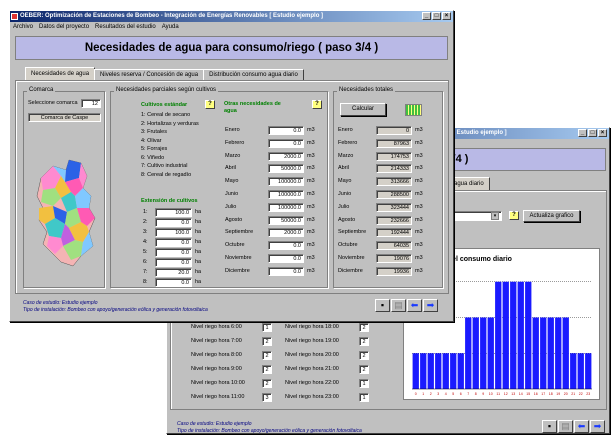  I want to click on otras-month-label: Agosto, so click(234, 219).